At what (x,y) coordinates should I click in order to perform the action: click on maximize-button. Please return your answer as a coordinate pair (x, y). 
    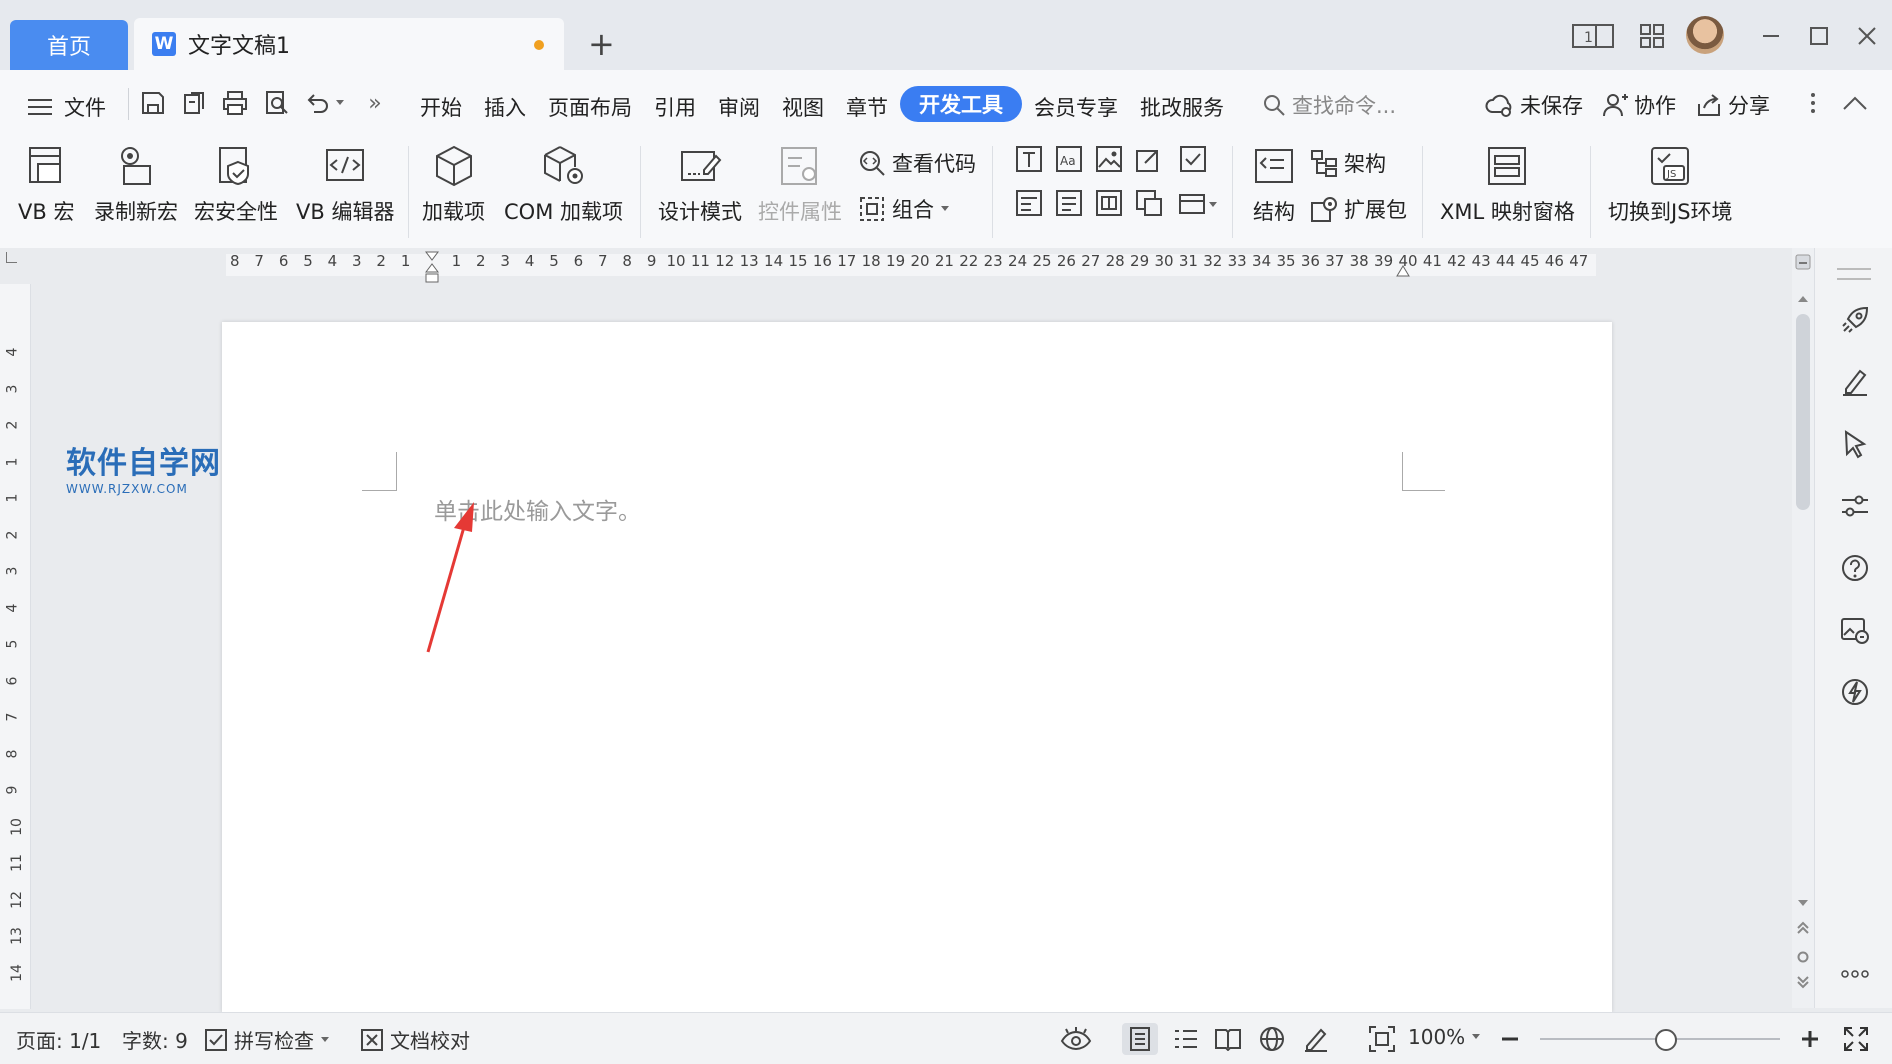
    Looking at the image, I should click on (1819, 36).